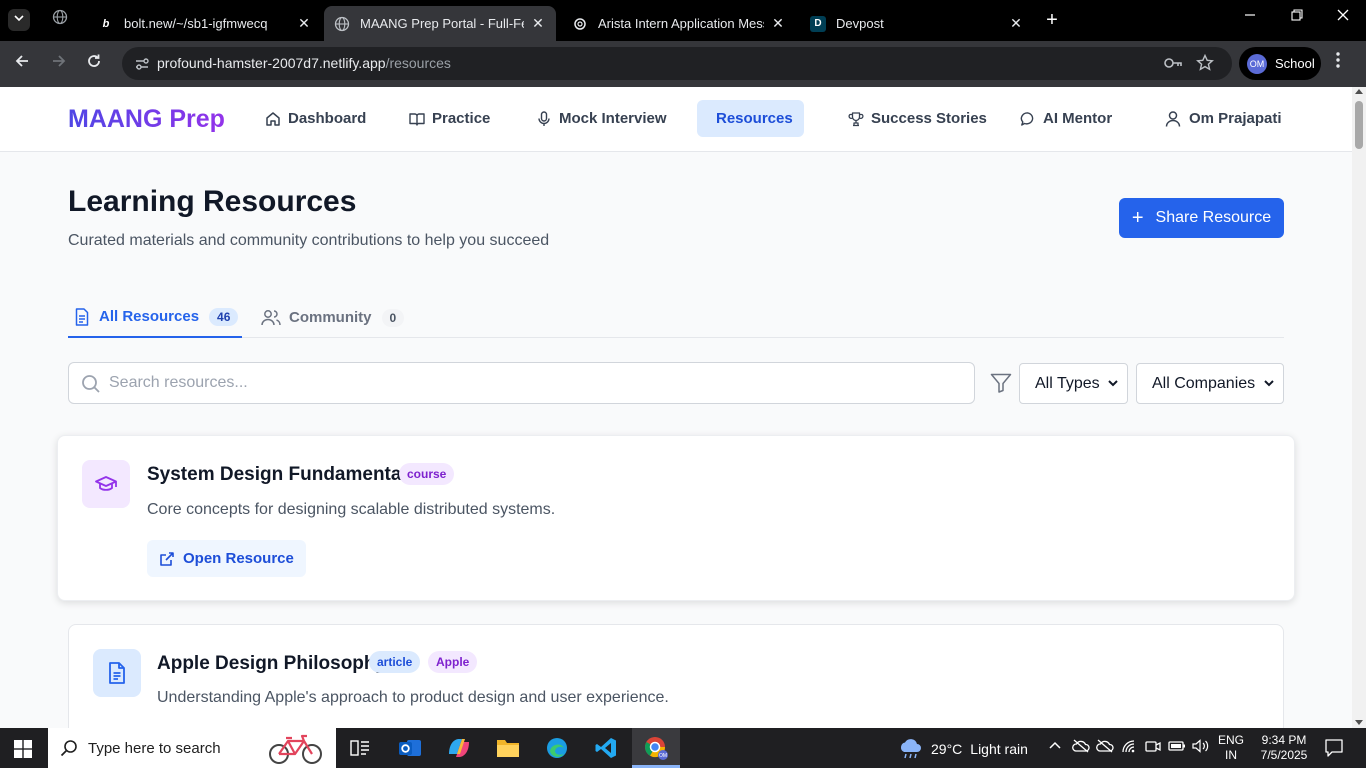 Image resolution: width=1366 pixels, height=768 pixels. Describe the element at coordinates (282, 475) in the screenshot. I see `resource-title: System Design Fundamentals` at that location.